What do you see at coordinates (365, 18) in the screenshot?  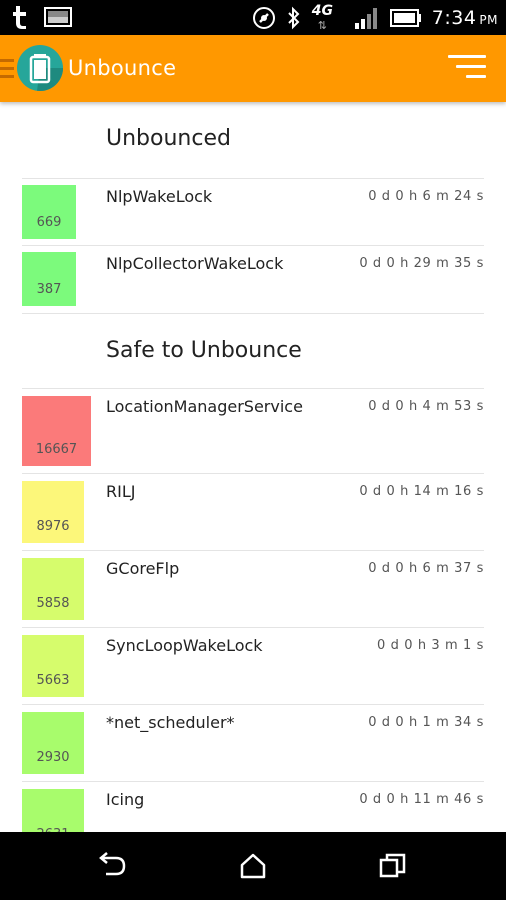 I see `signal-icon` at bounding box center [365, 18].